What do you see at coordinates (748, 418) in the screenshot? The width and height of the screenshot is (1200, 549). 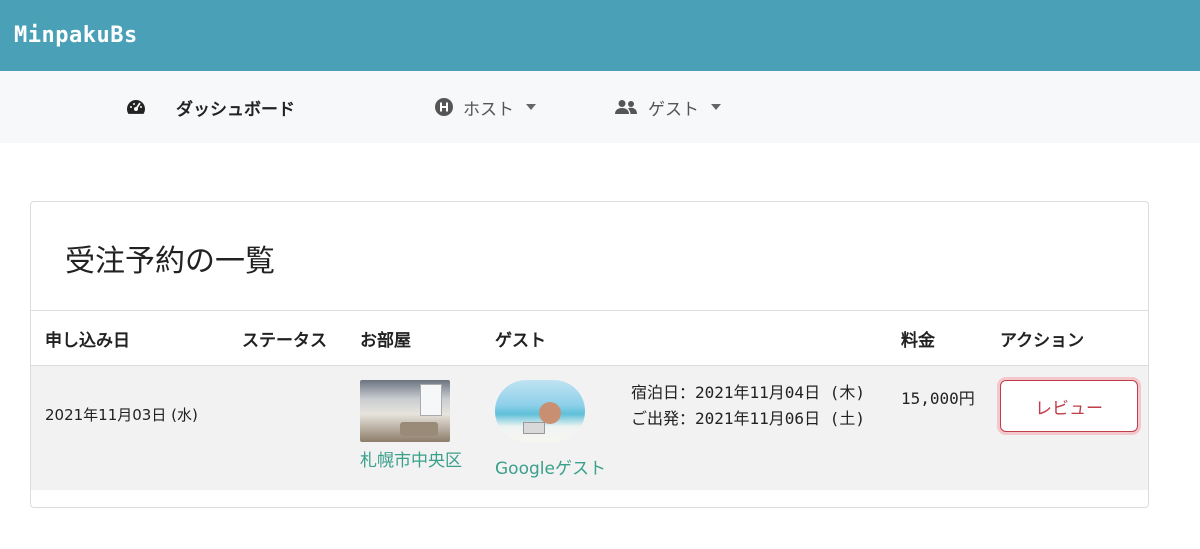 I see `checkout-date: ご出発：2021年11月06日 (土)` at bounding box center [748, 418].